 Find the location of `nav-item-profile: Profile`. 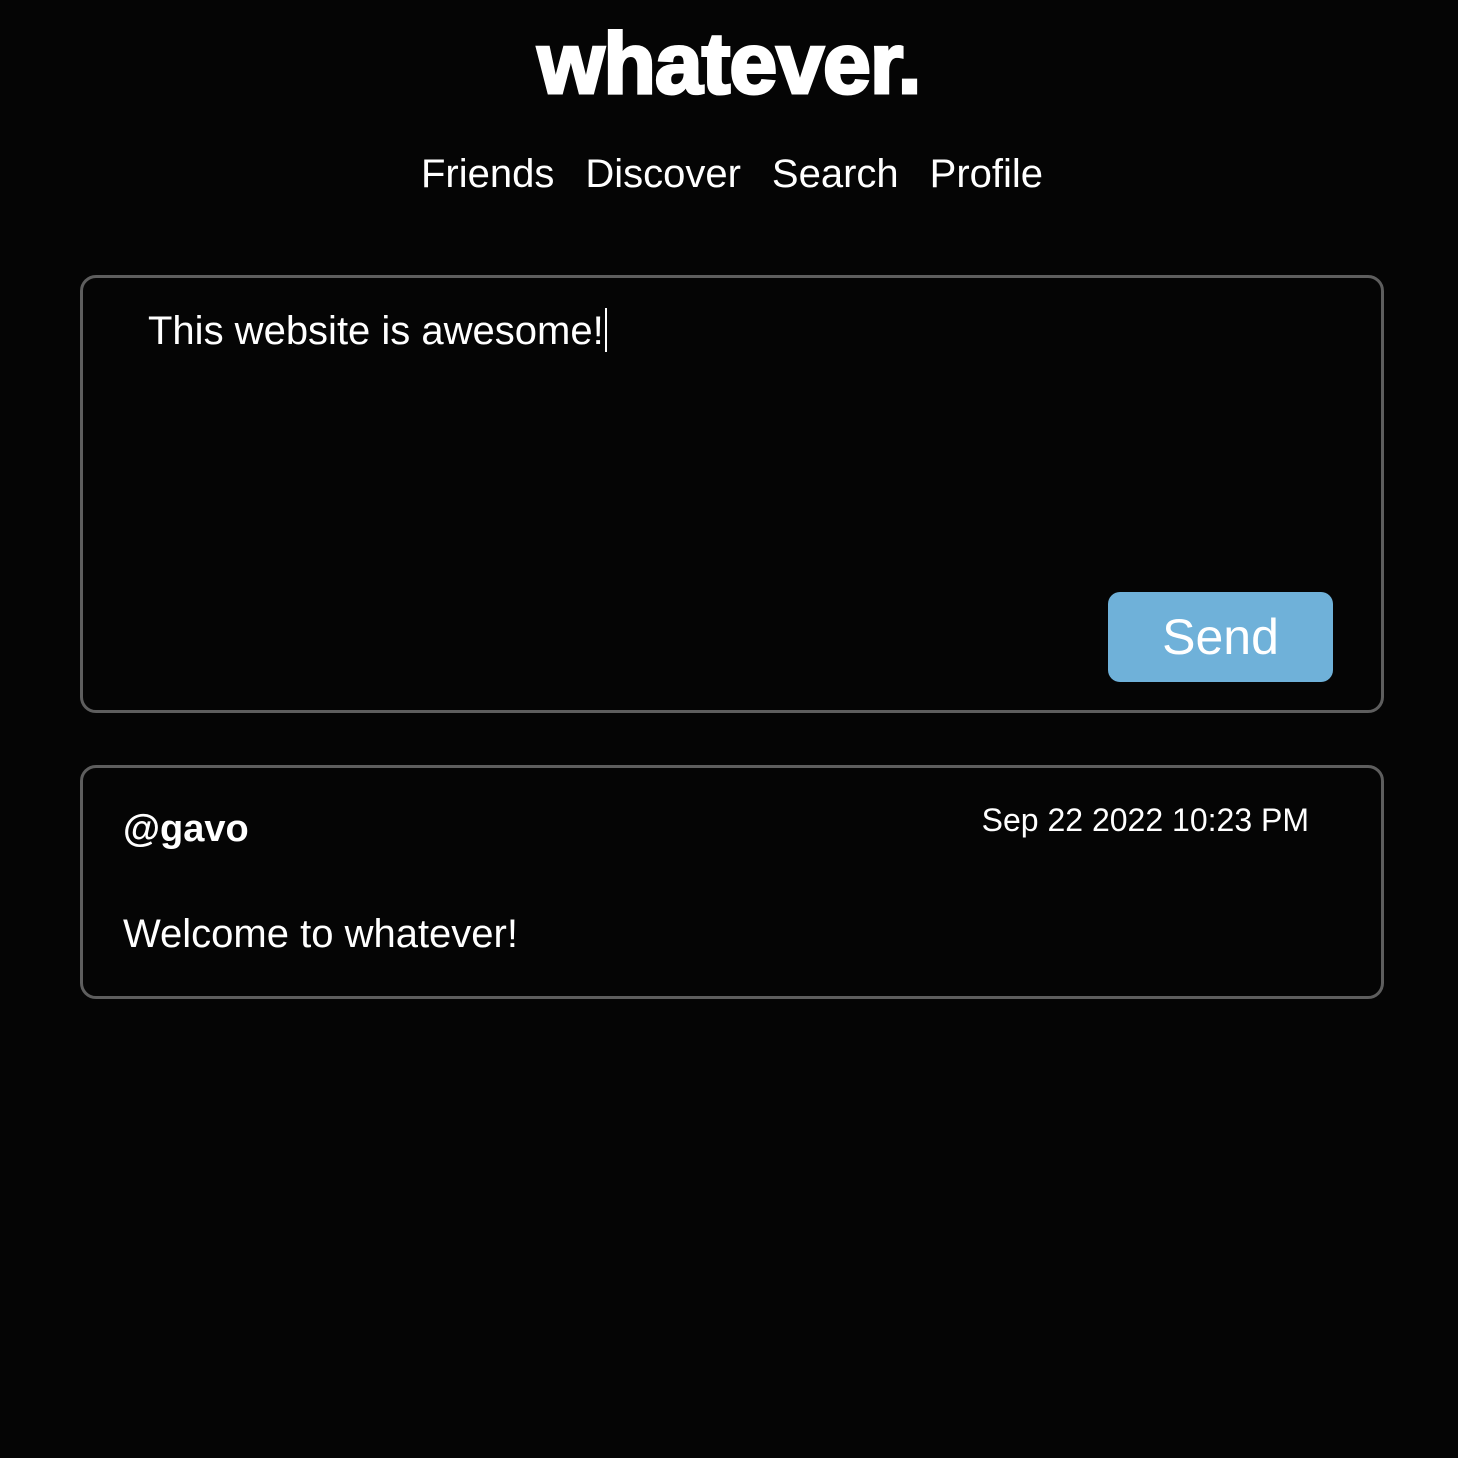

nav-item-profile: Profile is located at coordinates (986, 174).